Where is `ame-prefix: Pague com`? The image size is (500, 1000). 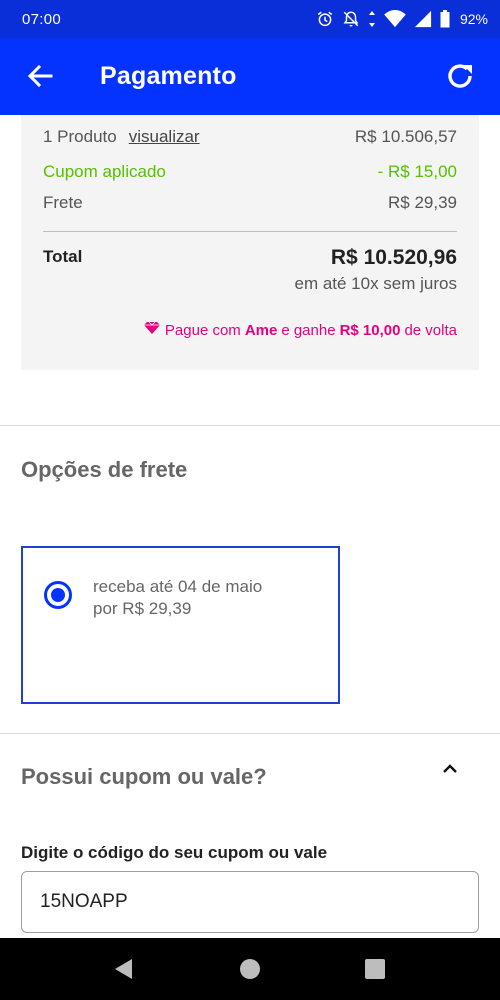
ame-prefix: Pague com is located at coordinates (202, 330).